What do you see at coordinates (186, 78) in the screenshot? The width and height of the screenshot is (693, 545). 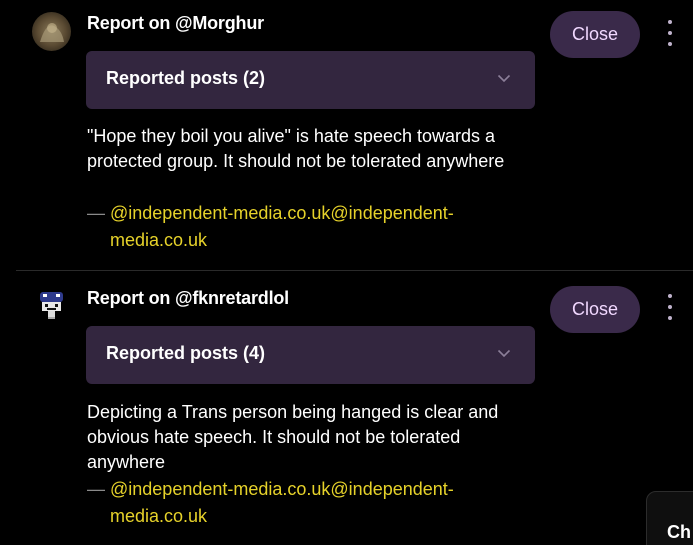 I see `reported-posts-label: Reported posts (2)` at bounding box center [186, 78].